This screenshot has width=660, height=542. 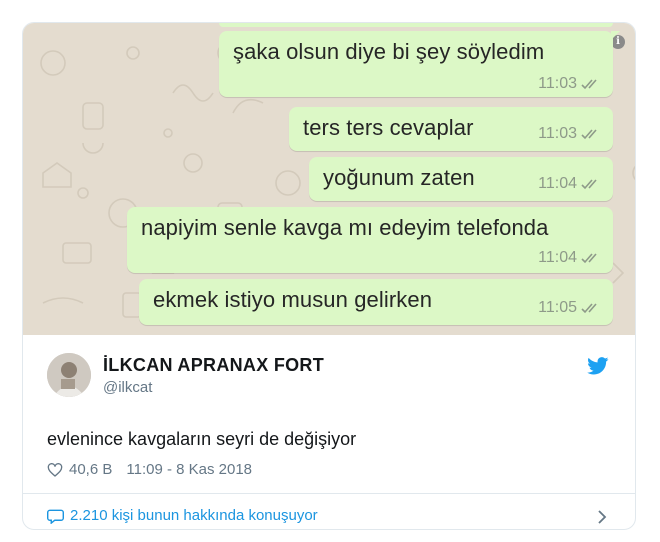 What do you see at coordinates (293, 299) in the screenshot?
I see `message-text: ekmek istiyo musun gelirken` at bounding box center [293, 299].